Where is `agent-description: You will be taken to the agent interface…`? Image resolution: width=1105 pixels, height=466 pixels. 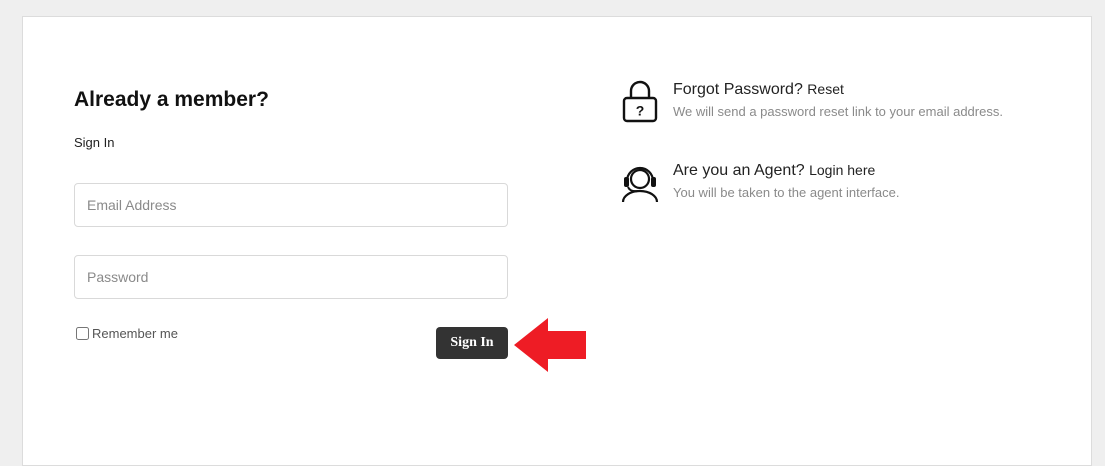
agent-description: You will be taken to the agent interface… is located at coordinates (786, 192).